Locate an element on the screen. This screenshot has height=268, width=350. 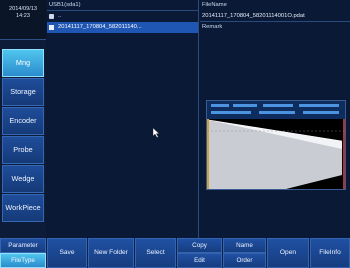
sidebar-item-probe: Probe is located at coordinates (23, 150).